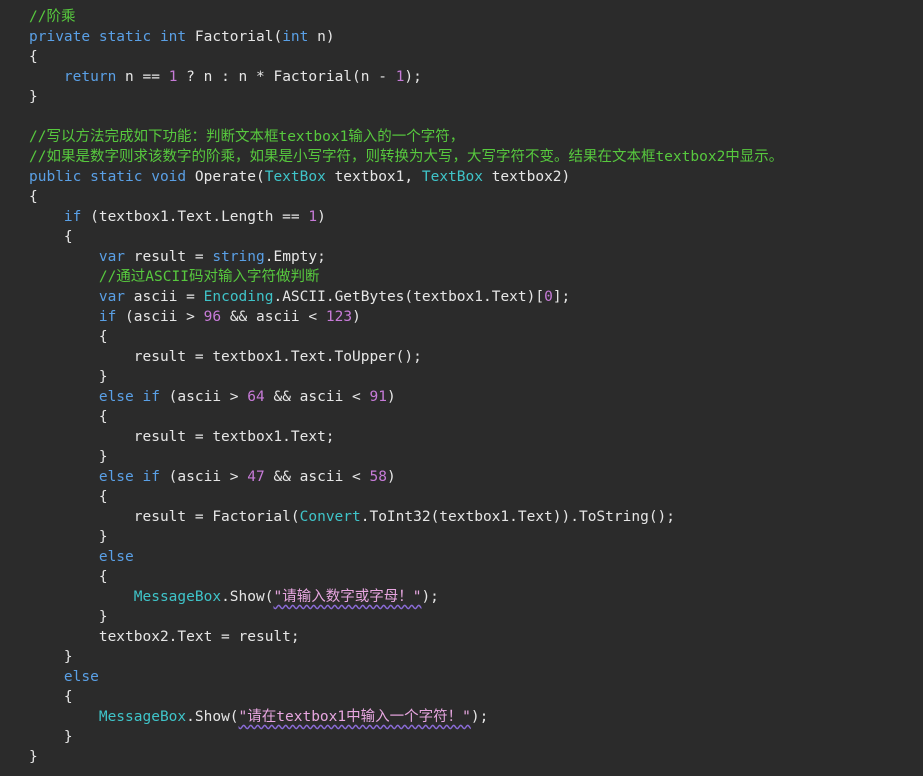  What do you see at coordinates (52, 17) in the screenshot?
I see `comment-token: //阶乘` at bounding box center [52, 17].